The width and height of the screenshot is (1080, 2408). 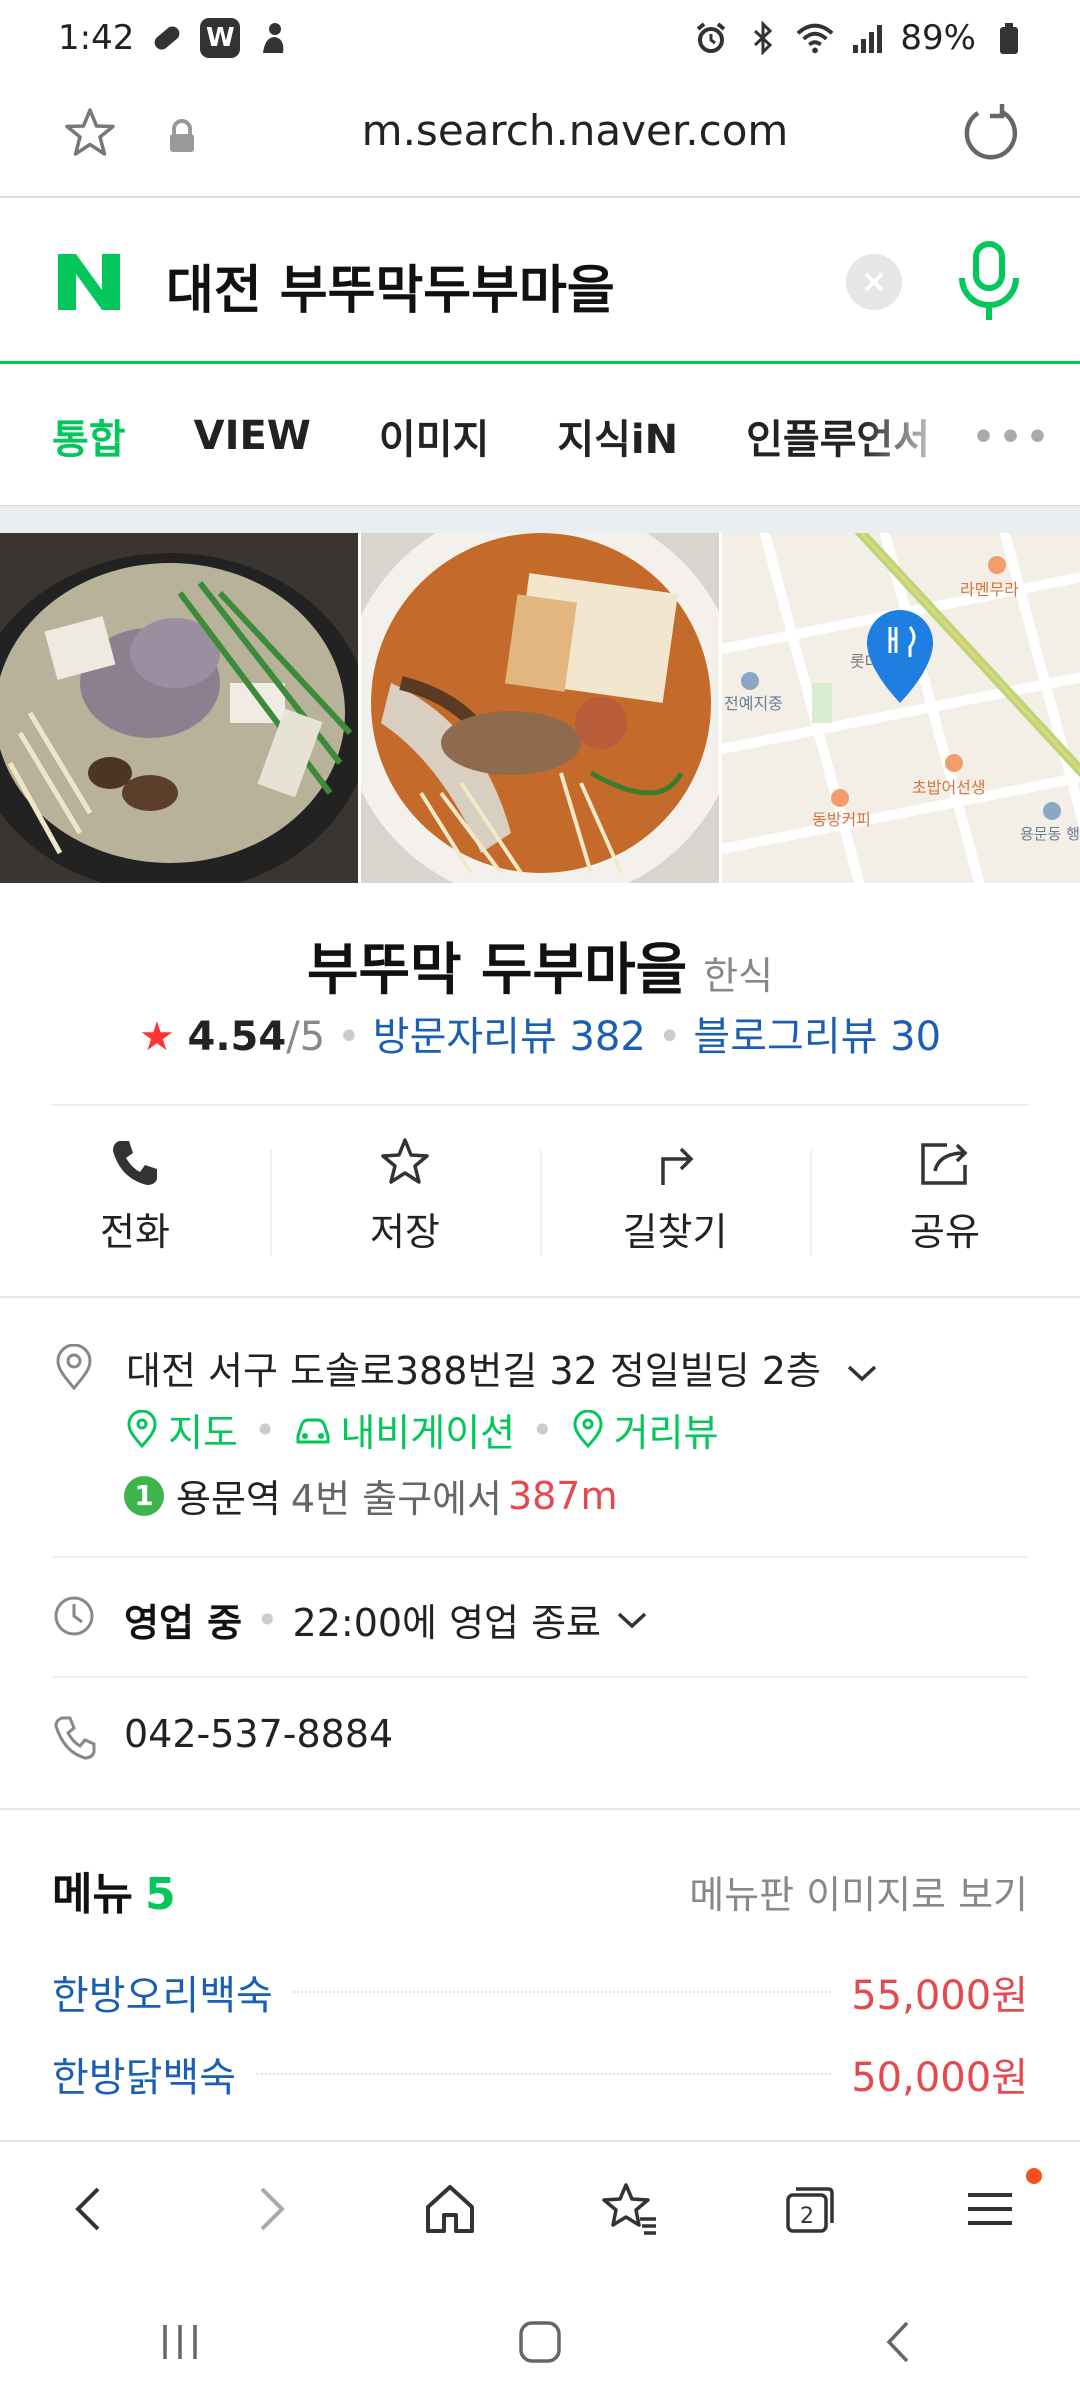 What do you see at coordinates (753, 703) in the screenshot?
I see `map-label-hall: 전예지중` at bounding box center [753, 703].